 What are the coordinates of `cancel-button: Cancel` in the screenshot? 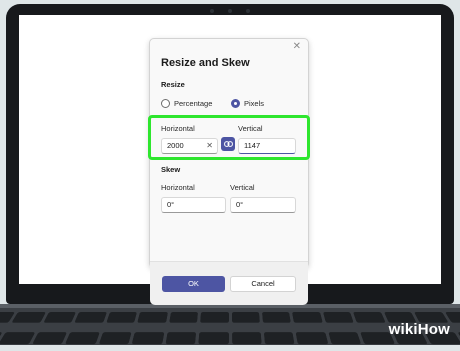 It's located at (263, 284).